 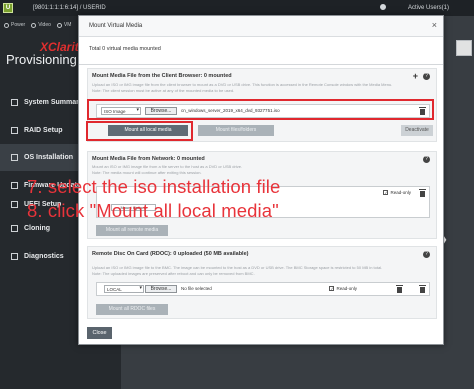 What do you see at coordinates (124, 289) in the screenshot?
I see `rdoc-type-select: LOCAL` at bounding box center [124, 289].